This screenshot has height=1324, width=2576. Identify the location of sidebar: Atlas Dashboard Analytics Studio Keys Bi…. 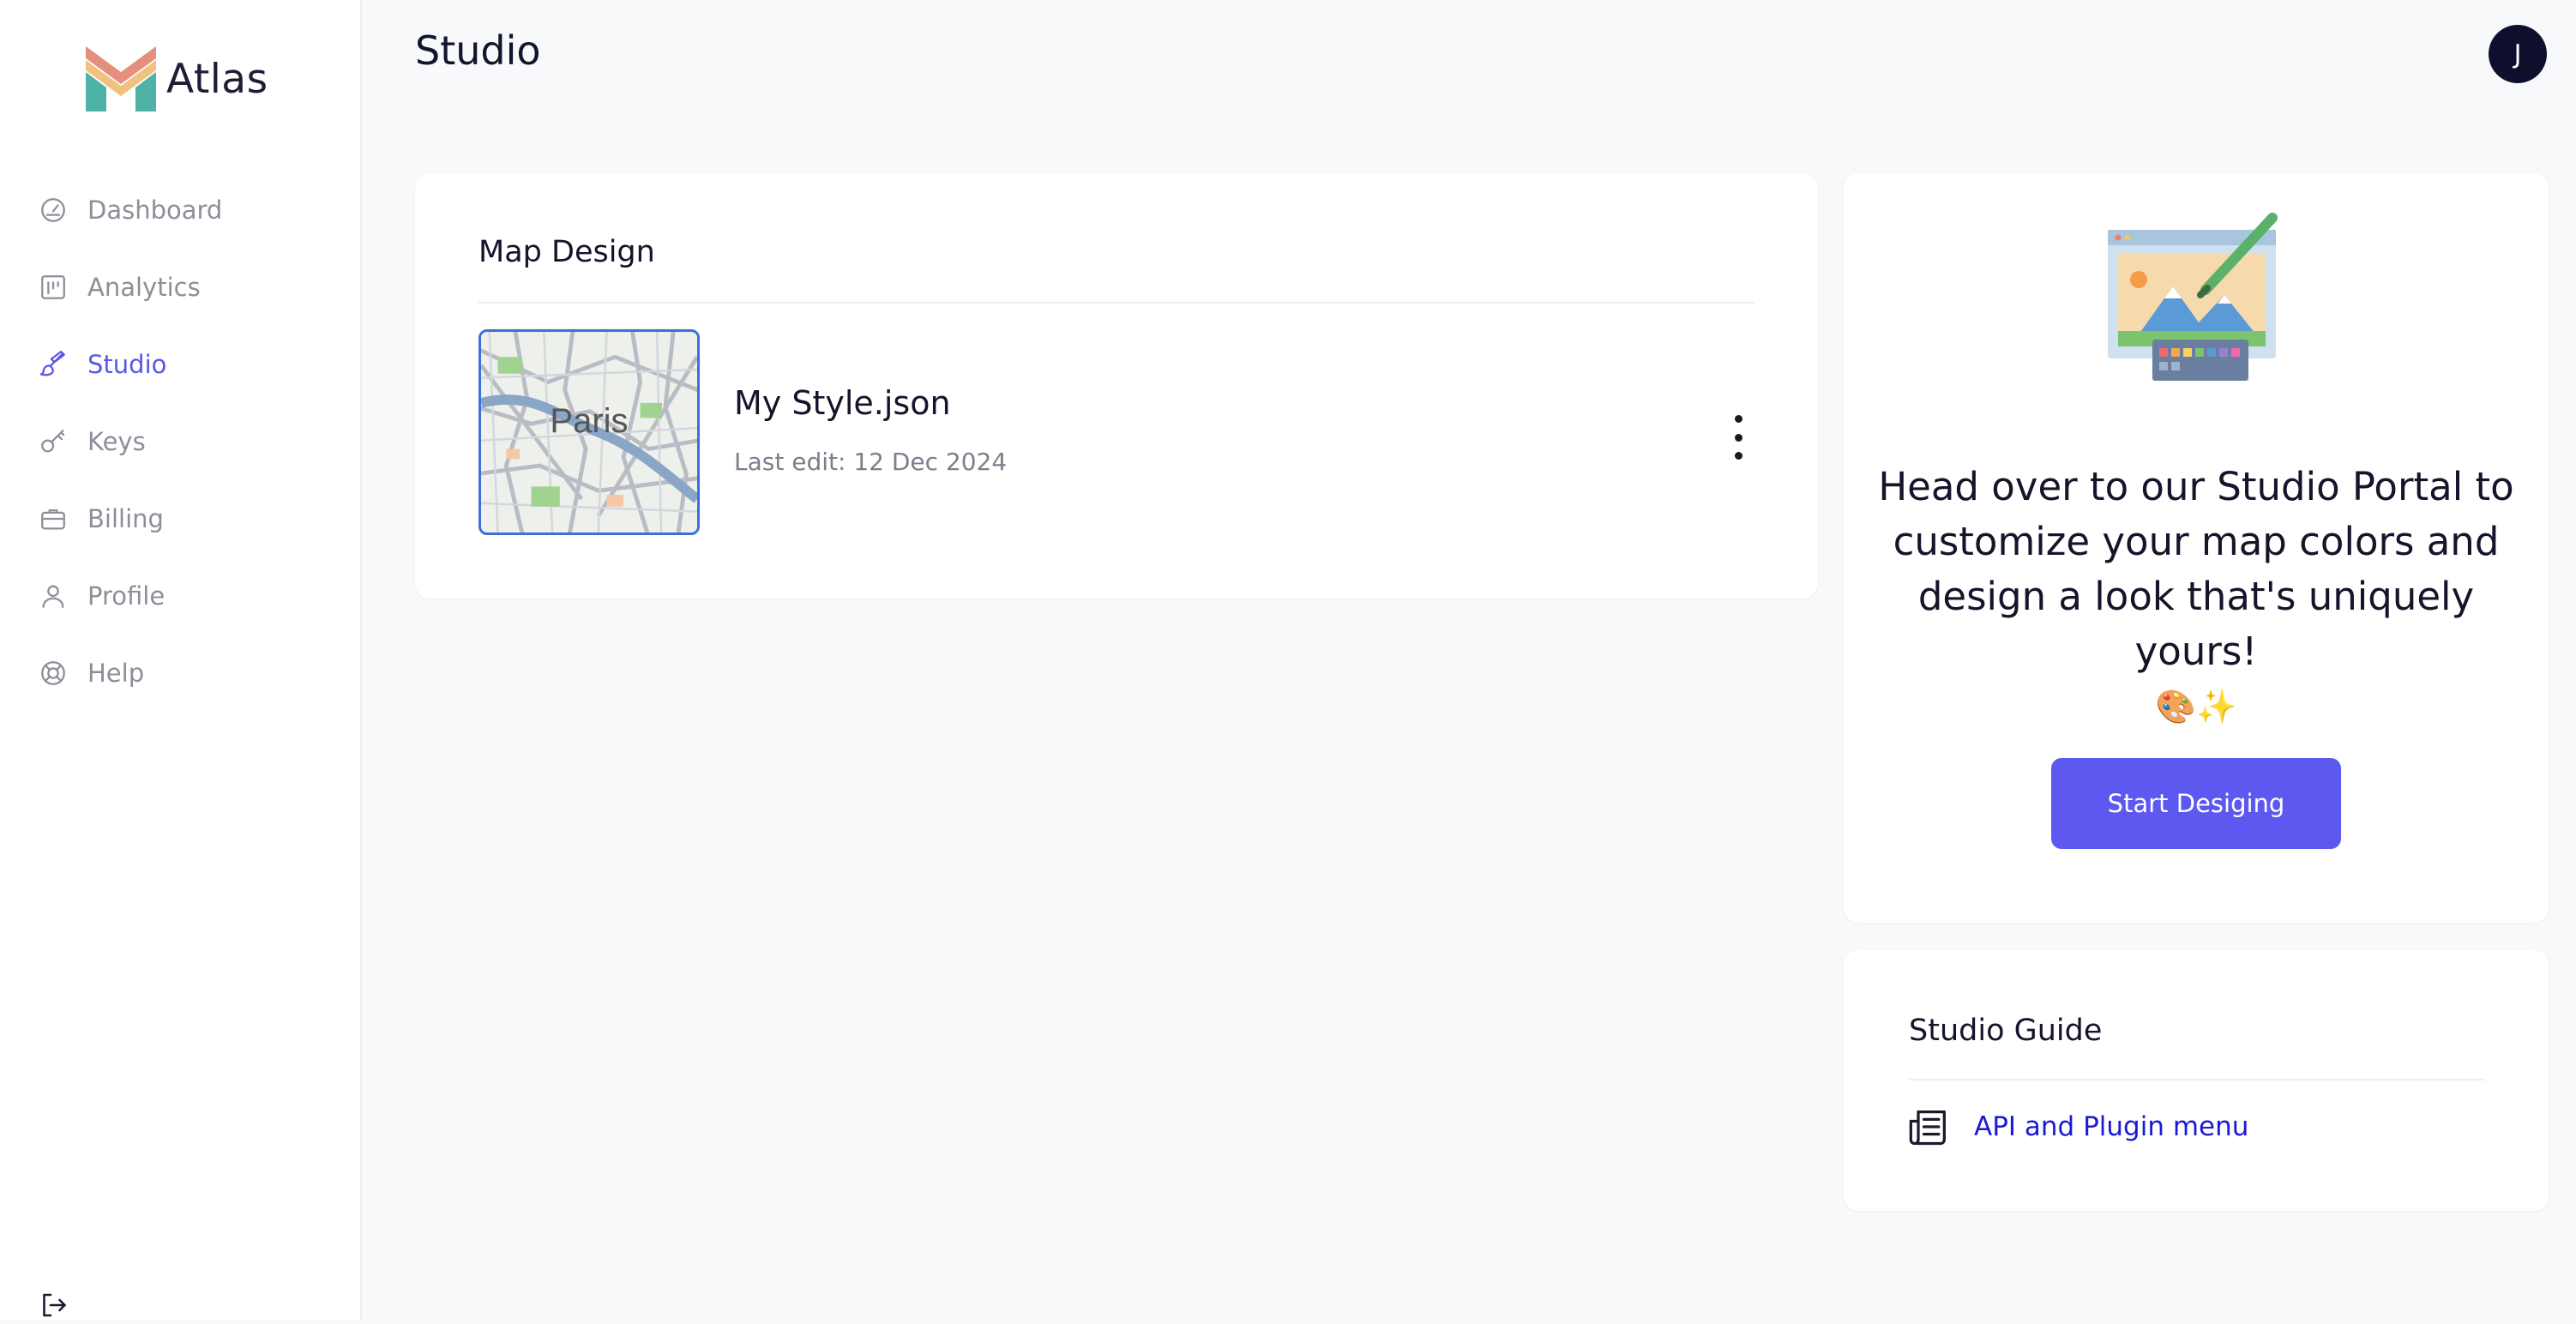
(181, 661).